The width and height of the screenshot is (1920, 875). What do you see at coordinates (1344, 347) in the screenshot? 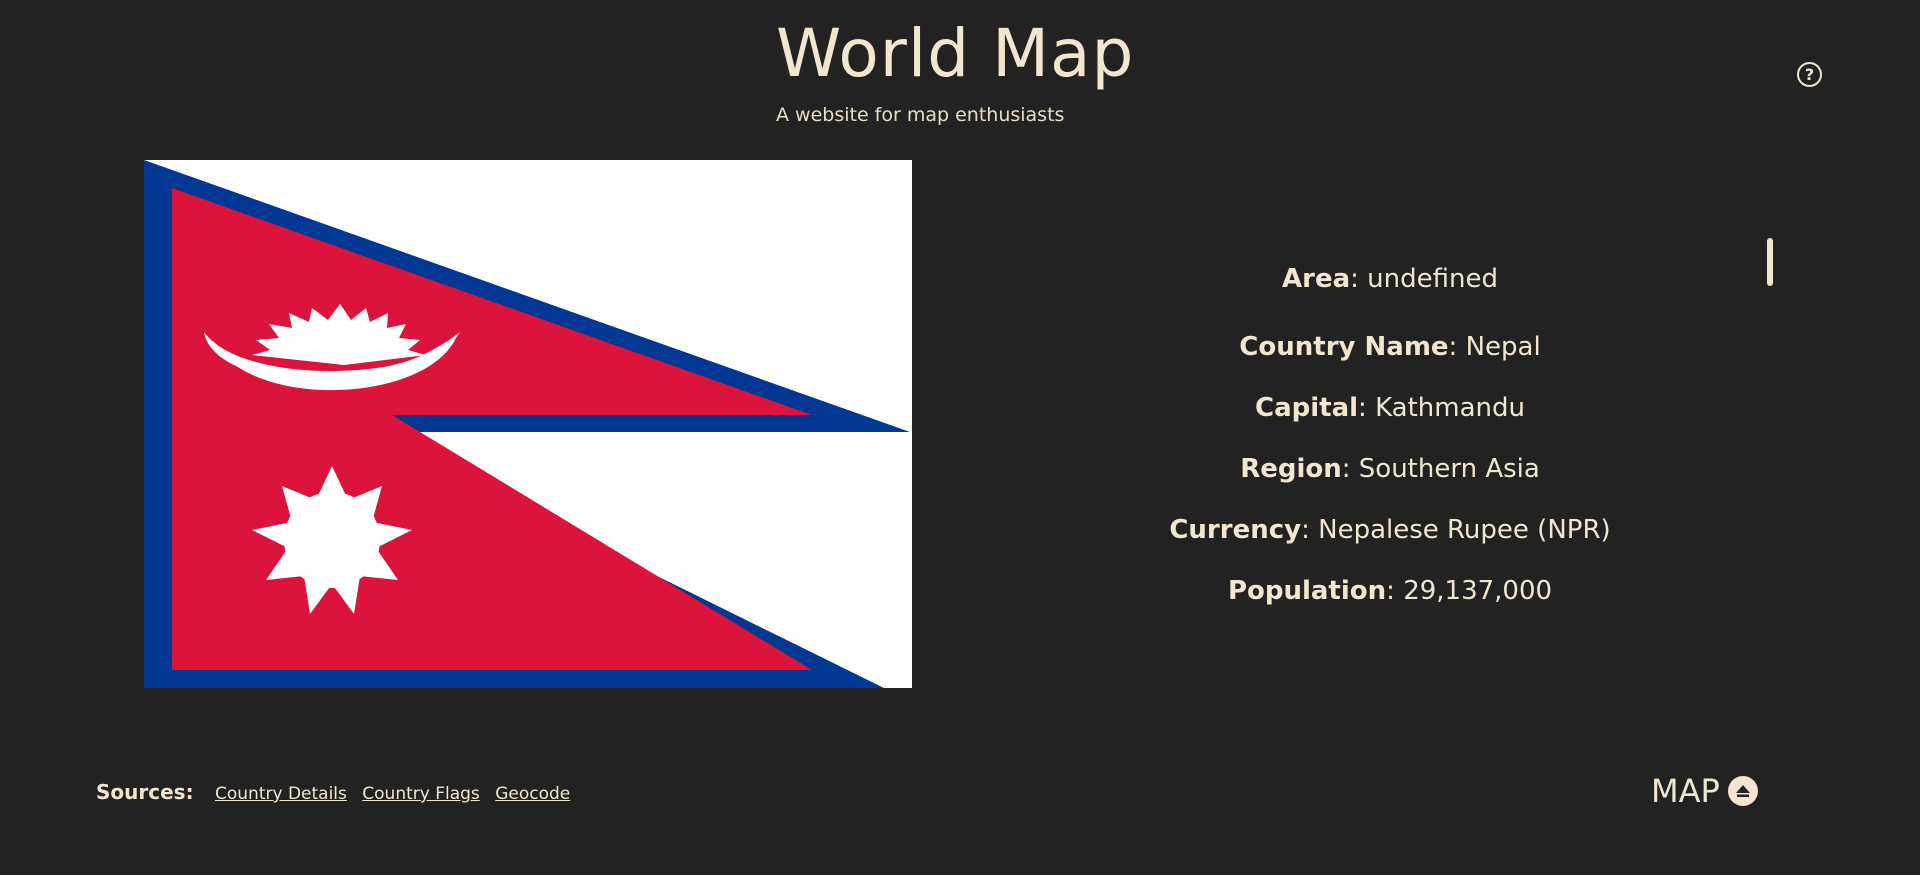
I see `detail-key: Country Name` at bounding box center [1344, 347].